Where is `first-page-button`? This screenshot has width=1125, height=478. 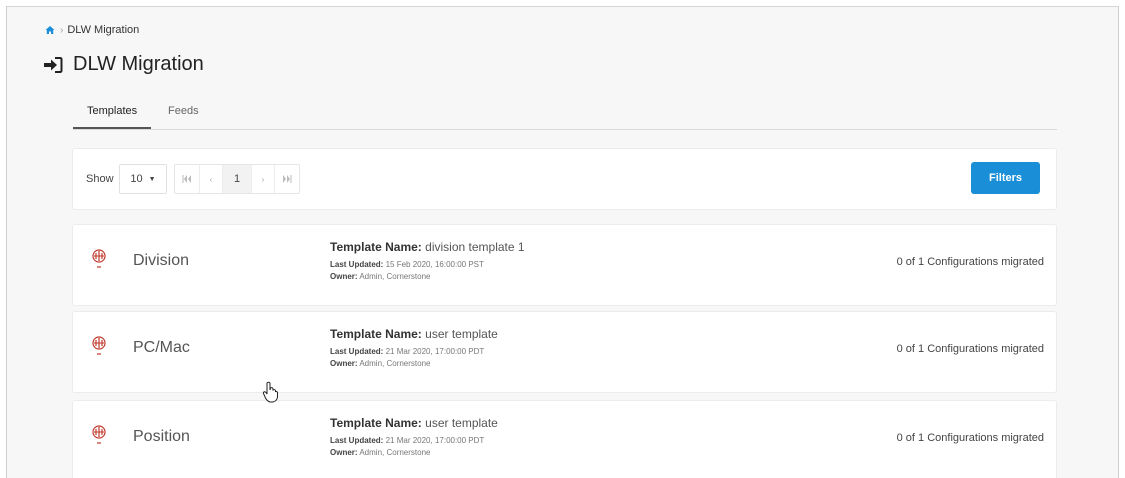
first-page-button is located at coordinates (187, 179).